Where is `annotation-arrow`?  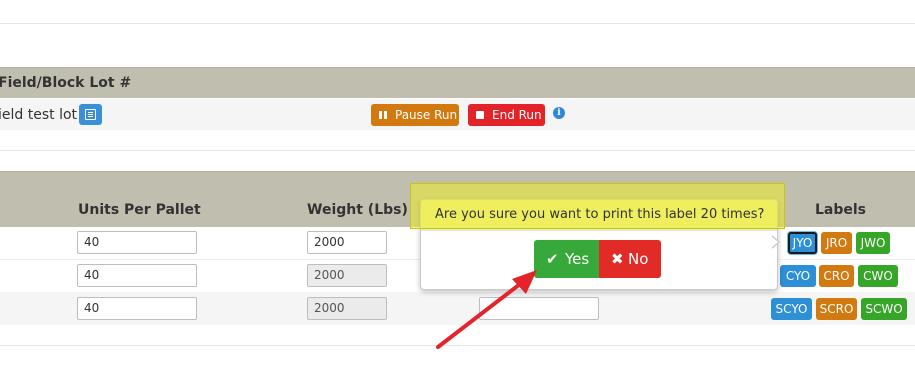 annotation-arrow is located at coordinates (486, 309).